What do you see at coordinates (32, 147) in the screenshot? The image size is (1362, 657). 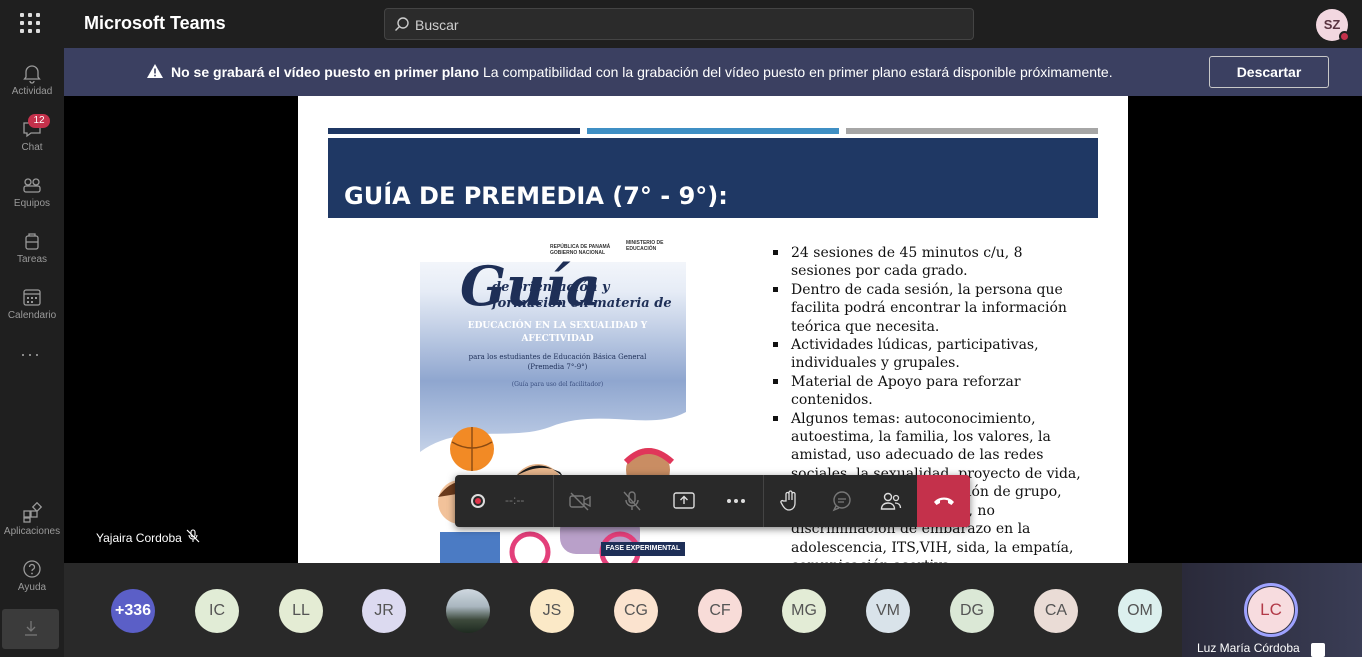 I see `rail-label: Chat` at bounding box center [32, 147].